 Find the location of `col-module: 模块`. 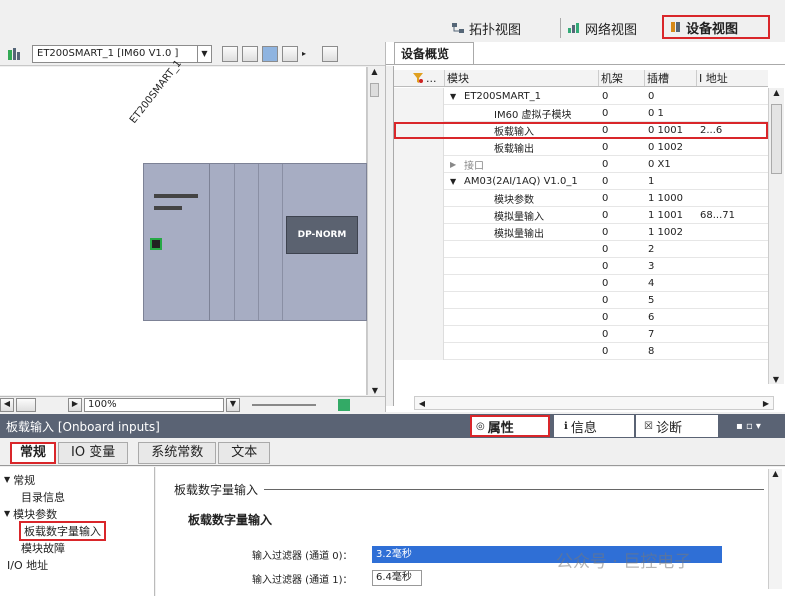

col-module: 模块 is located at coordinates (521, 78).